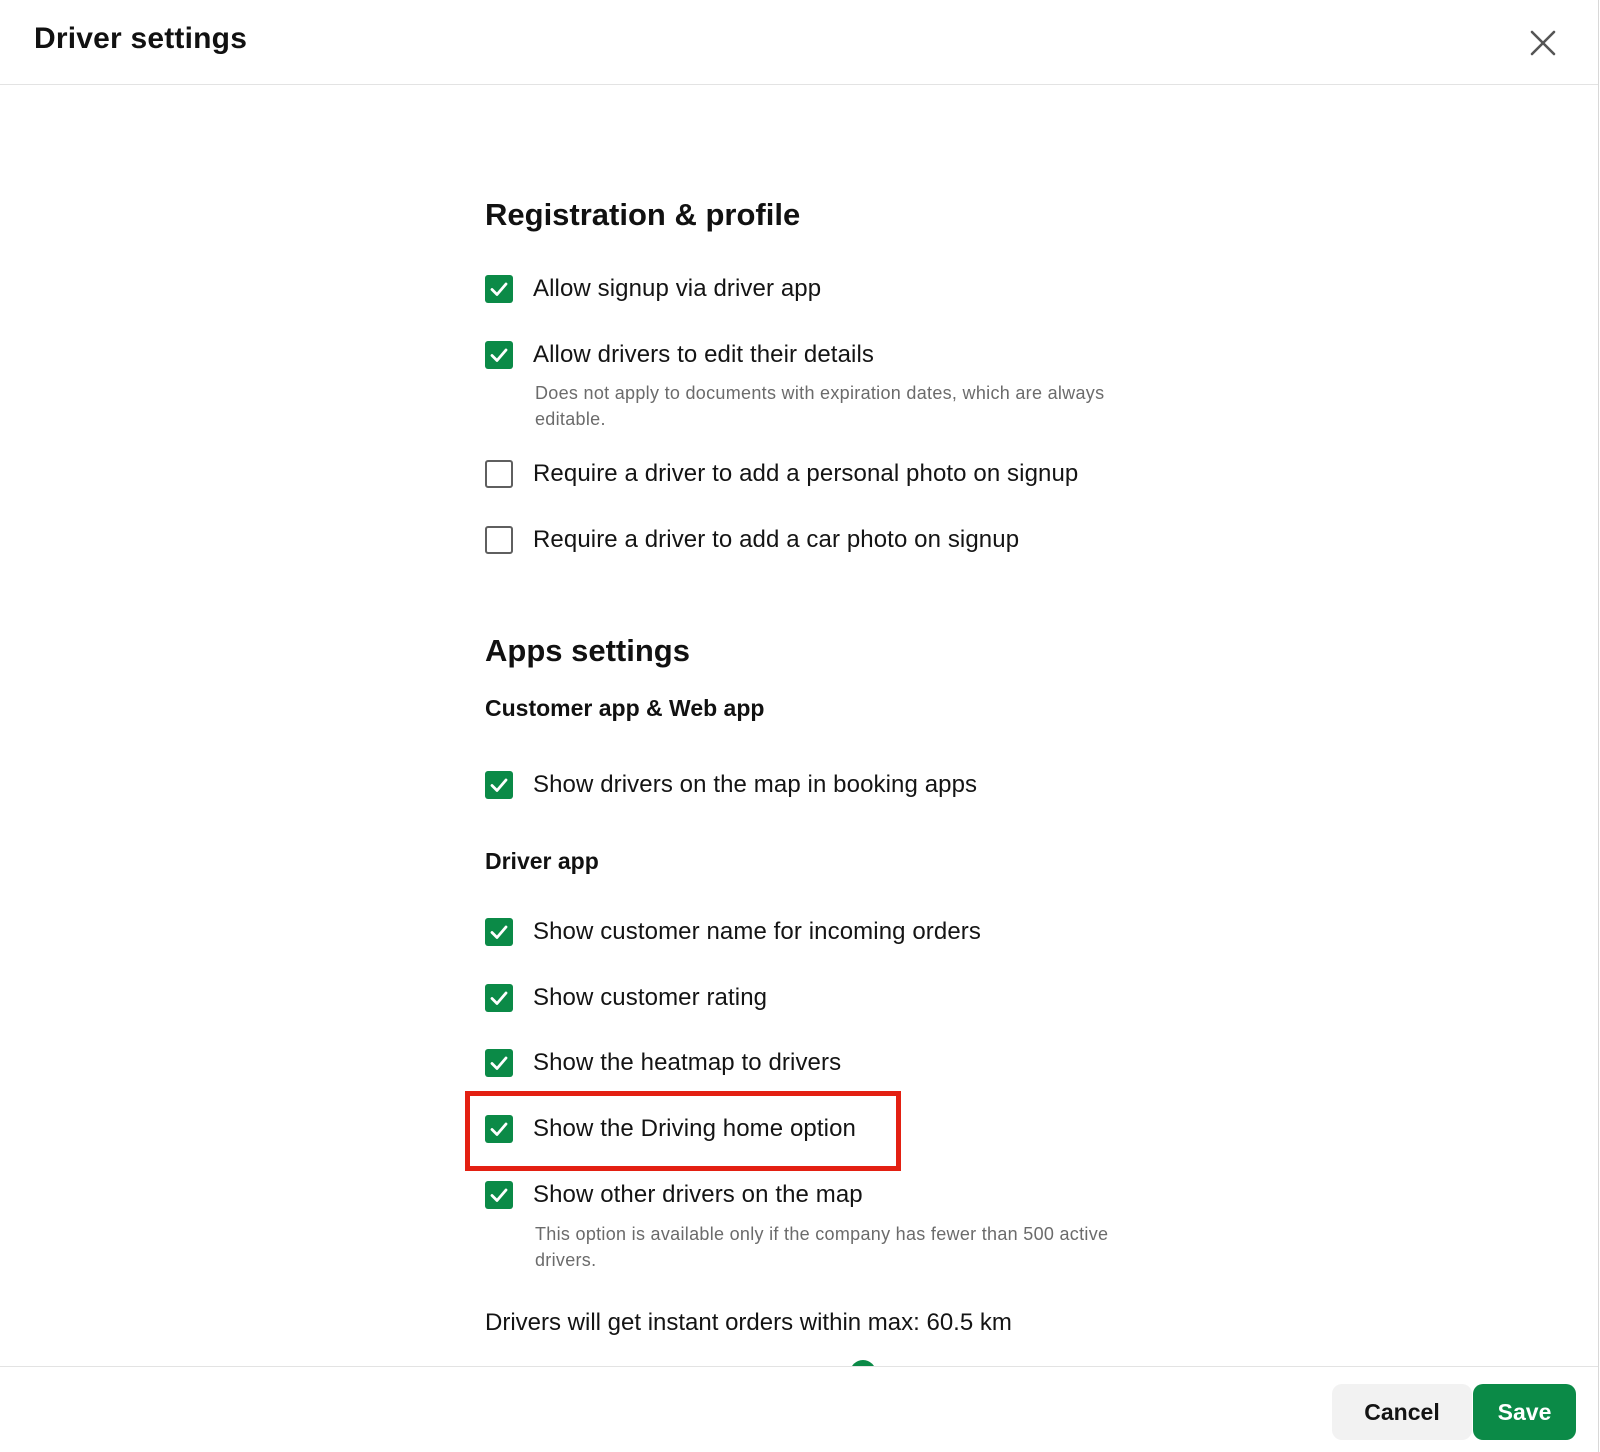 This screenshot has width=1600, height=1452. I want to click on option-label: Show other drivers on the map, so click(698, 1194).